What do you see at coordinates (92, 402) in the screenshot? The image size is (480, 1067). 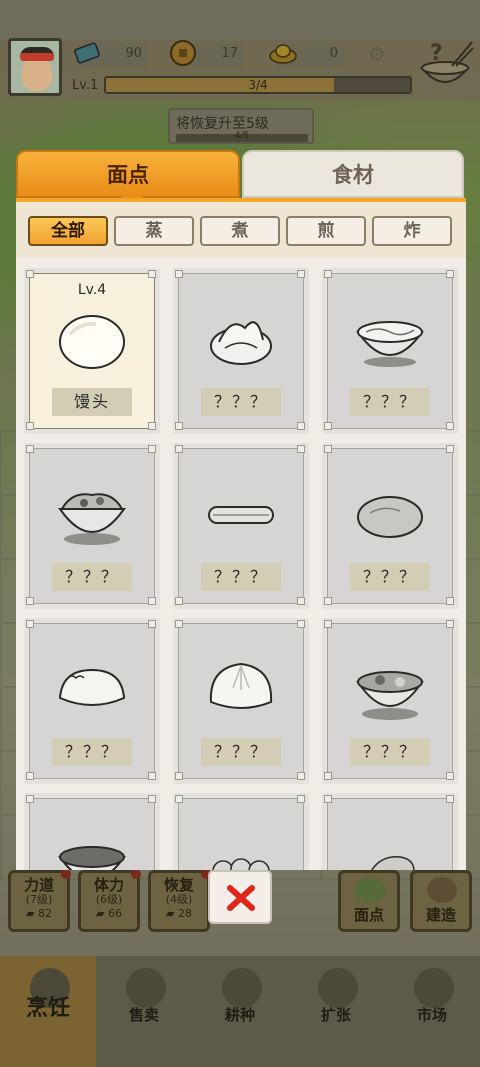 I see `dish-name: 馒头` at bounding box center [92, 402].